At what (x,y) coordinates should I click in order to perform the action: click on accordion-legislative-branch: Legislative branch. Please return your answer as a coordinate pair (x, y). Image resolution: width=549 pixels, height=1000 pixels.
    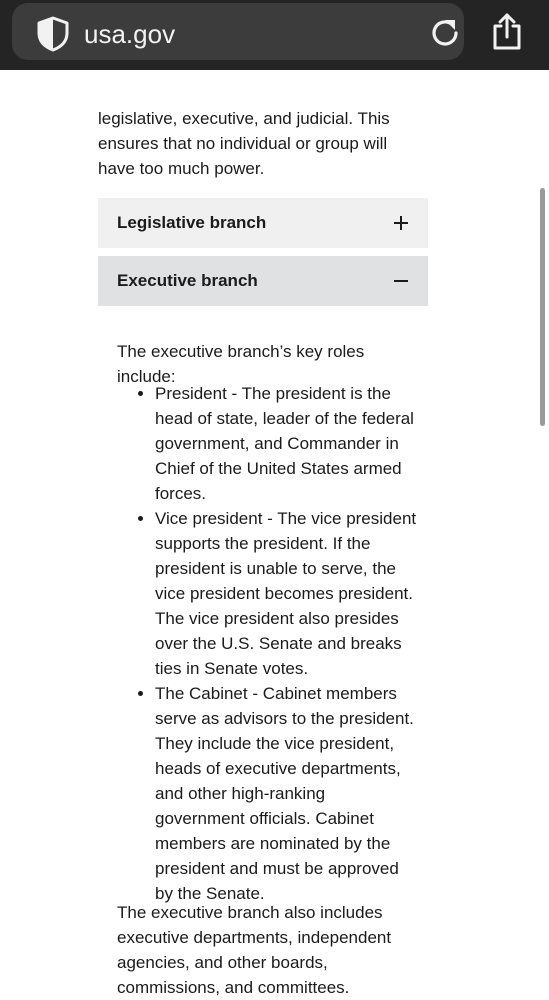
    Looking at the image, I should click on (263, 223).